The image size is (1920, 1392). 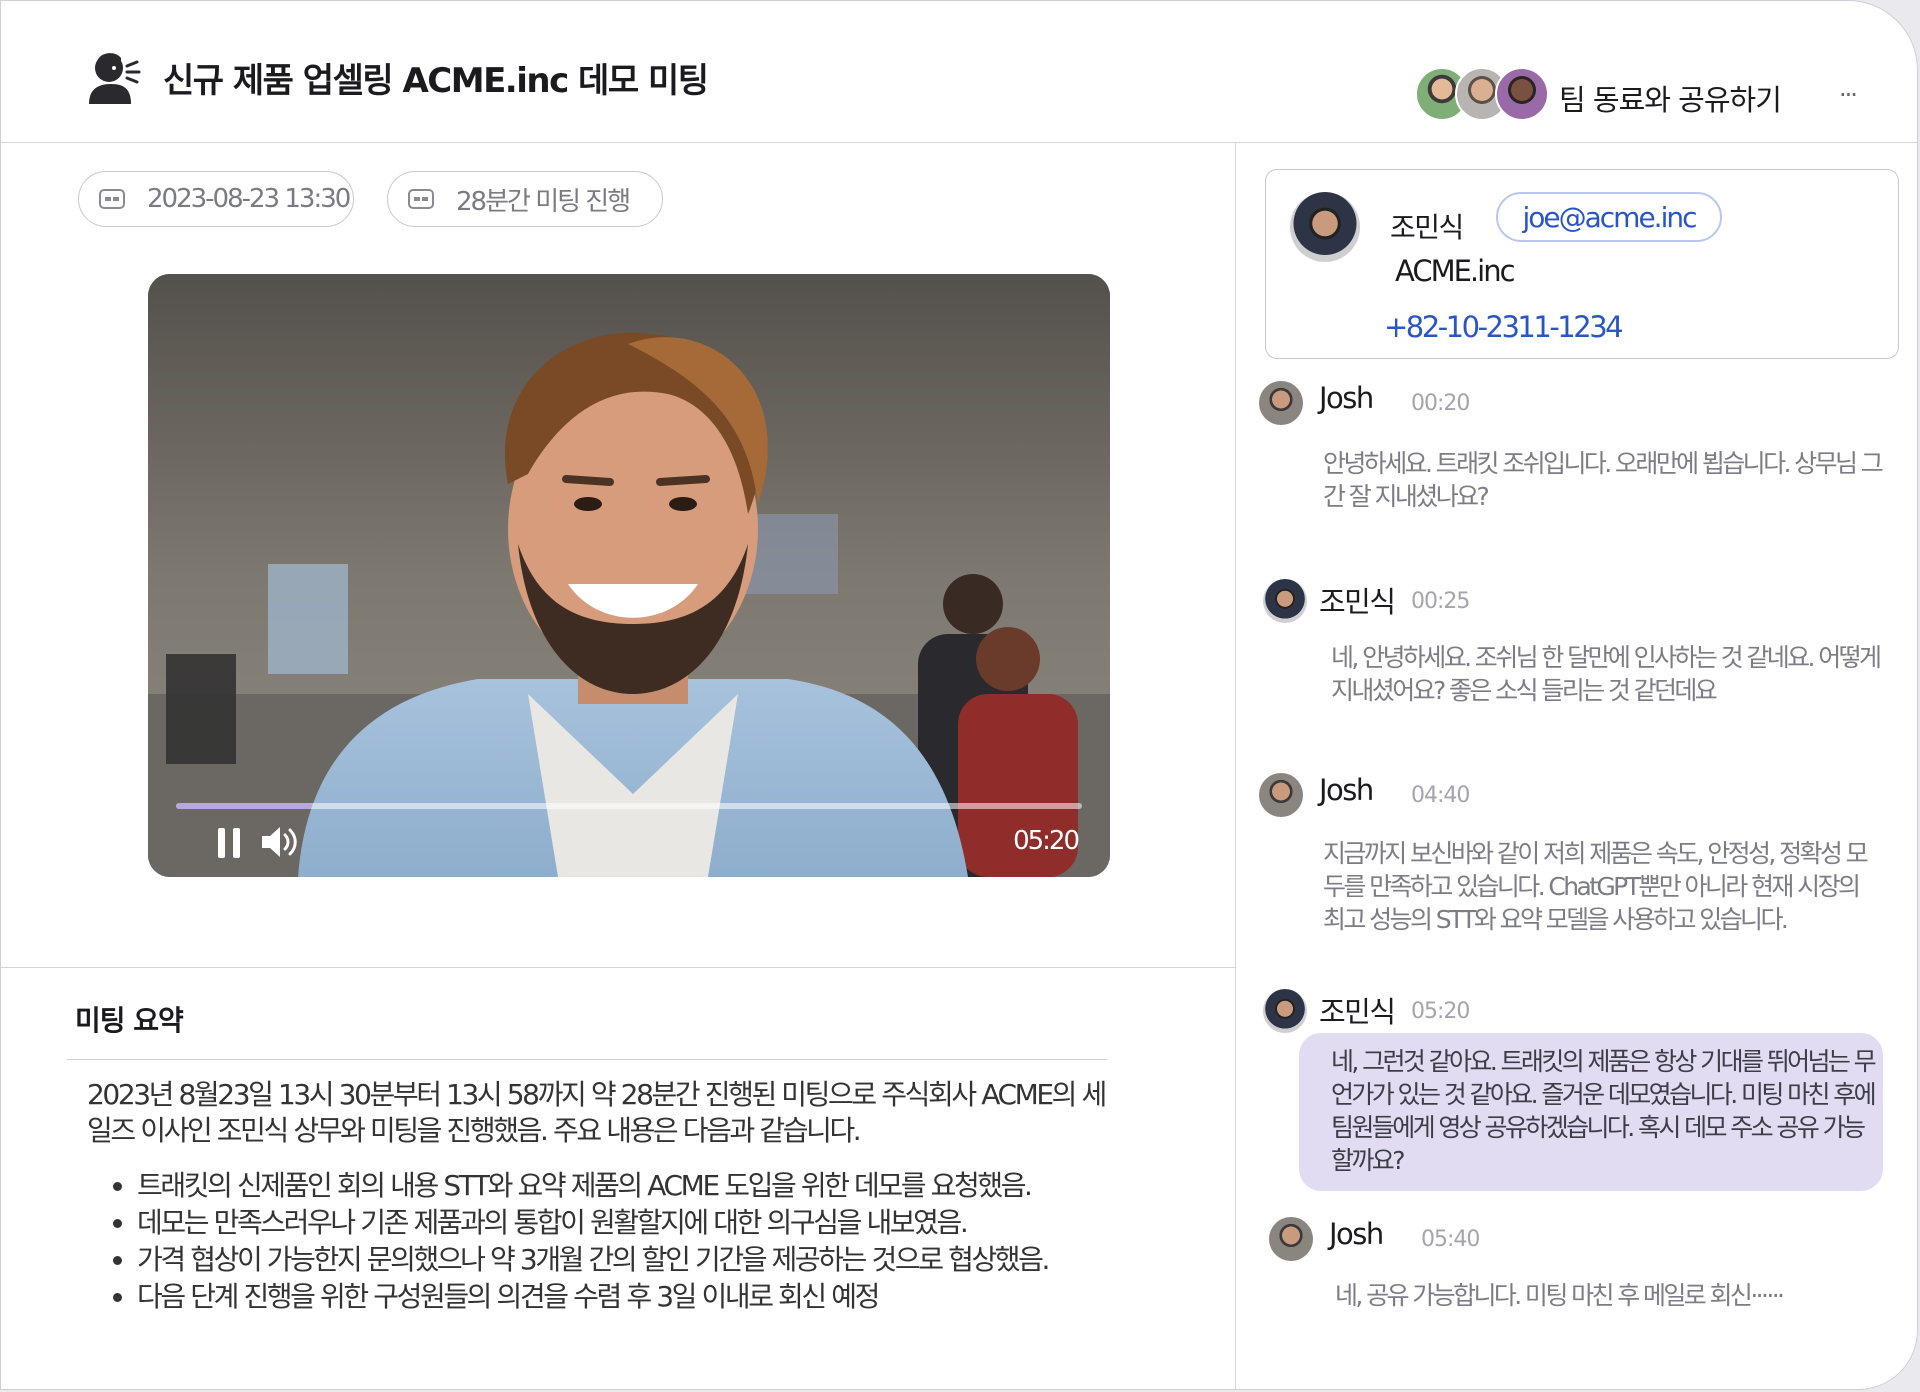 I want to click on message-timestamp: 05:20, so click(x=1440, y=1011).